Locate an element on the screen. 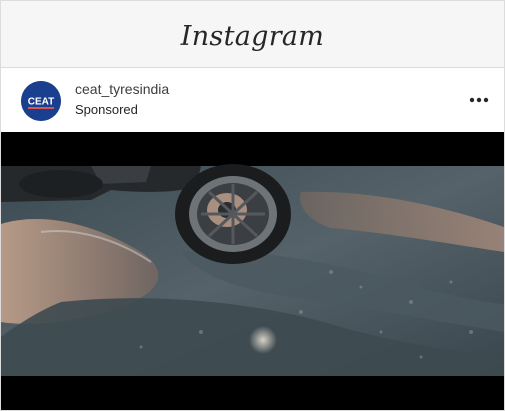 This screenshot has height=411, width=505. avatar-label: CEAT is located at coordinates (41, 102).